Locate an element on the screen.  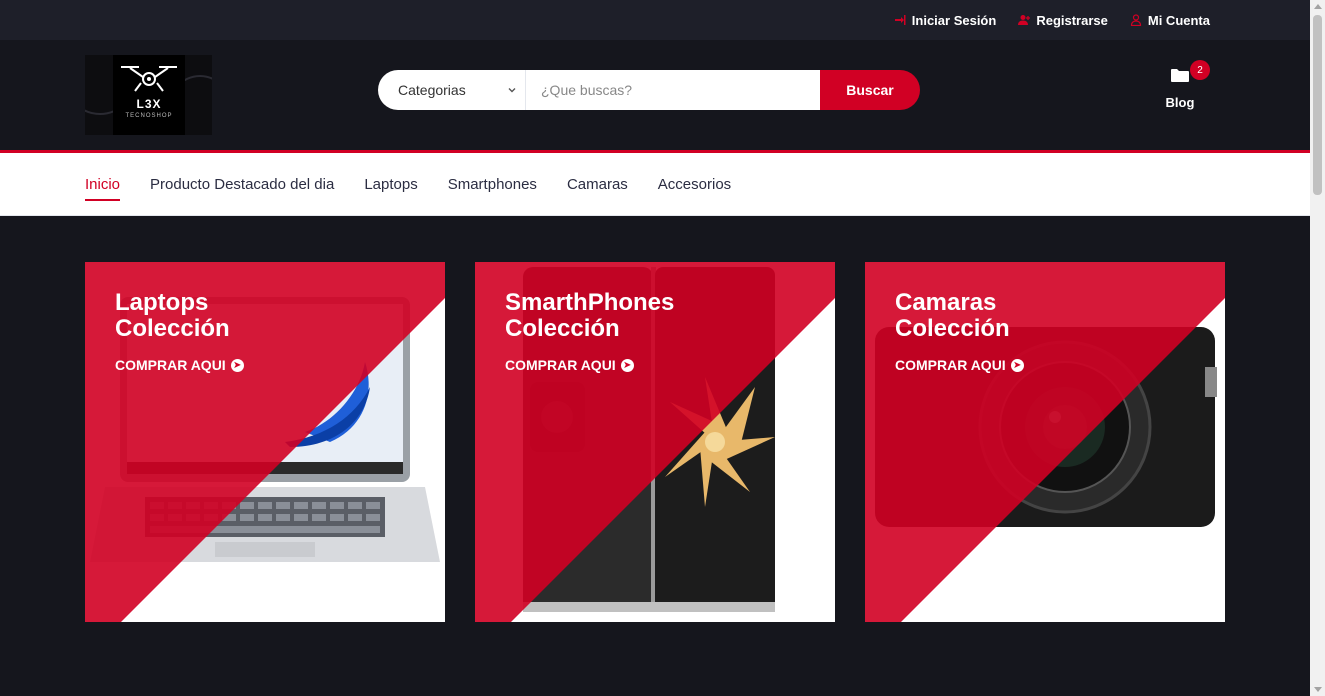
drone-icon is located at coordinates (149, 79).